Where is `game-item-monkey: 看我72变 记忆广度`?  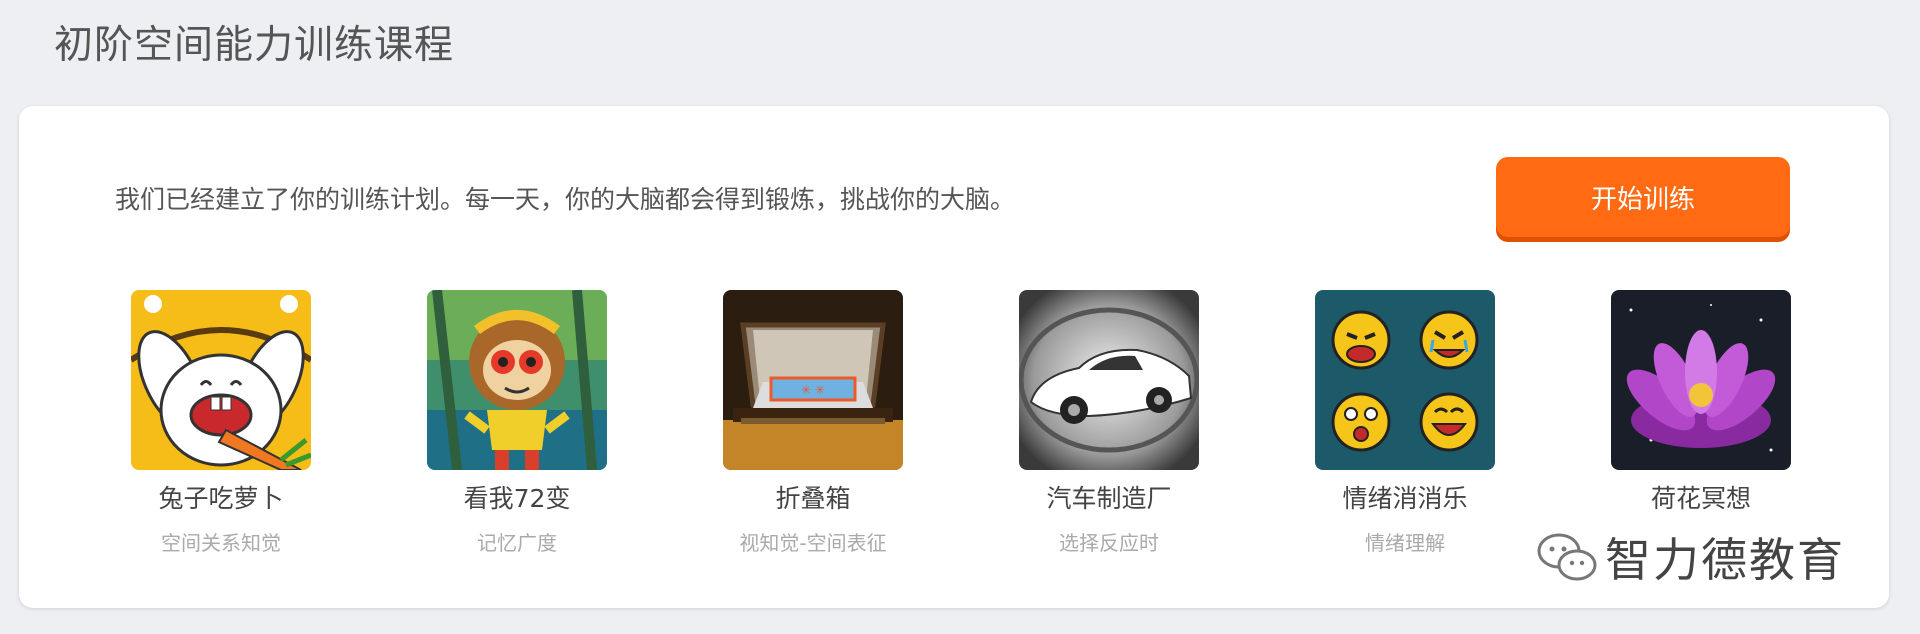 game-item-monkey: 看我72变 记忆广度 is located at coordinates (517, 423).